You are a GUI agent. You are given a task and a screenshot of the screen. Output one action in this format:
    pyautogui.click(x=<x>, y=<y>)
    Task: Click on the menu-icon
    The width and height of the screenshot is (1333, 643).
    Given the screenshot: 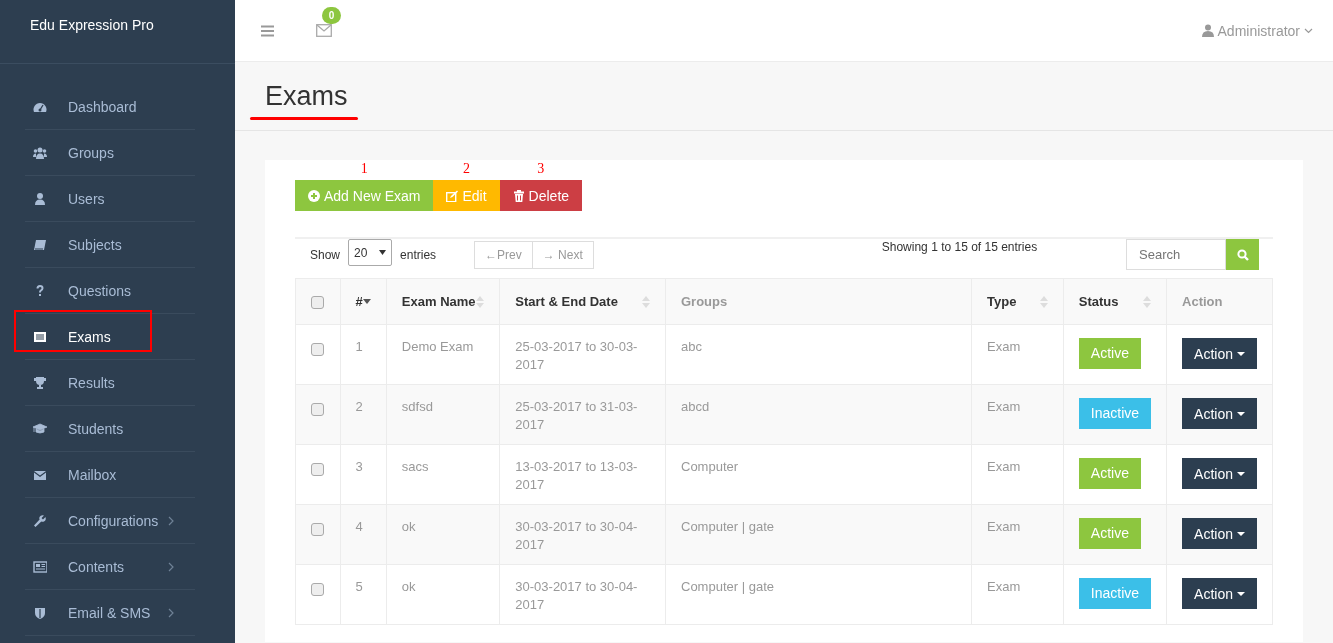 What is the action you would take?
    pyautogui.click(x=267, y=30)
    